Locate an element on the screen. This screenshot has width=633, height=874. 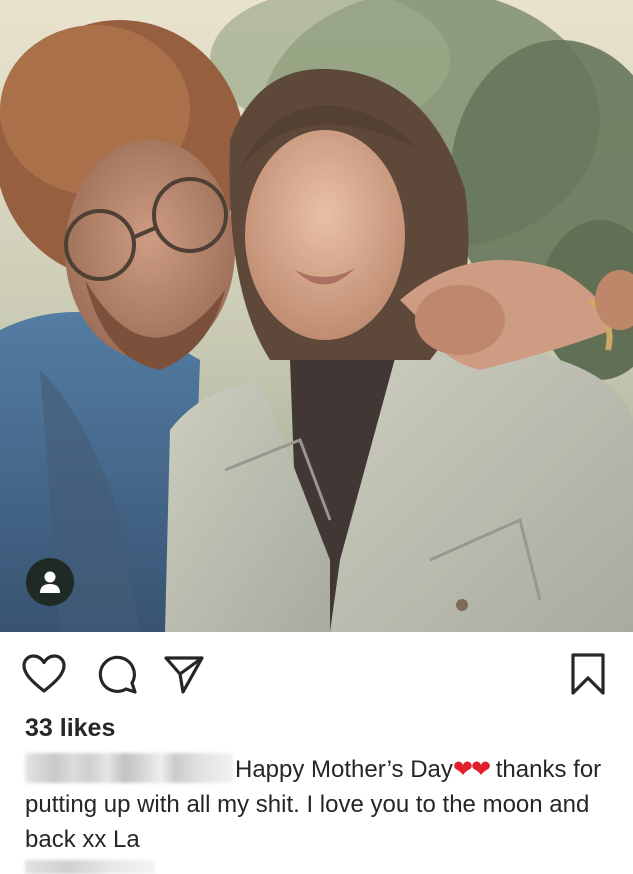
heart-emoji: ❤❤ is located at coordinates (471, 769).